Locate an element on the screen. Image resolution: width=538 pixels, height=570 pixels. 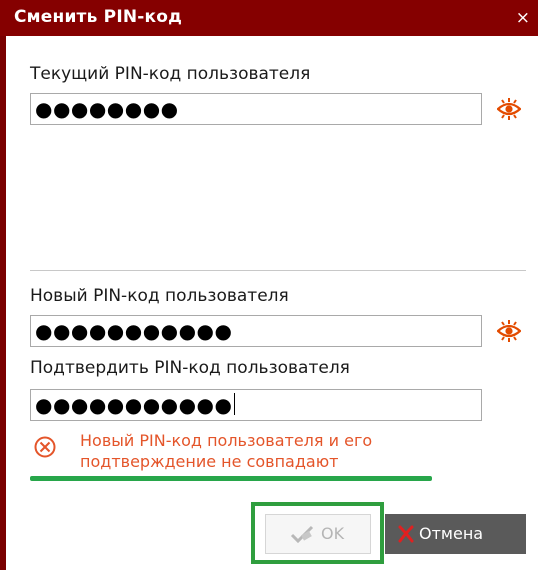
error-circle-x-icon is located at coordinates (45, 447).